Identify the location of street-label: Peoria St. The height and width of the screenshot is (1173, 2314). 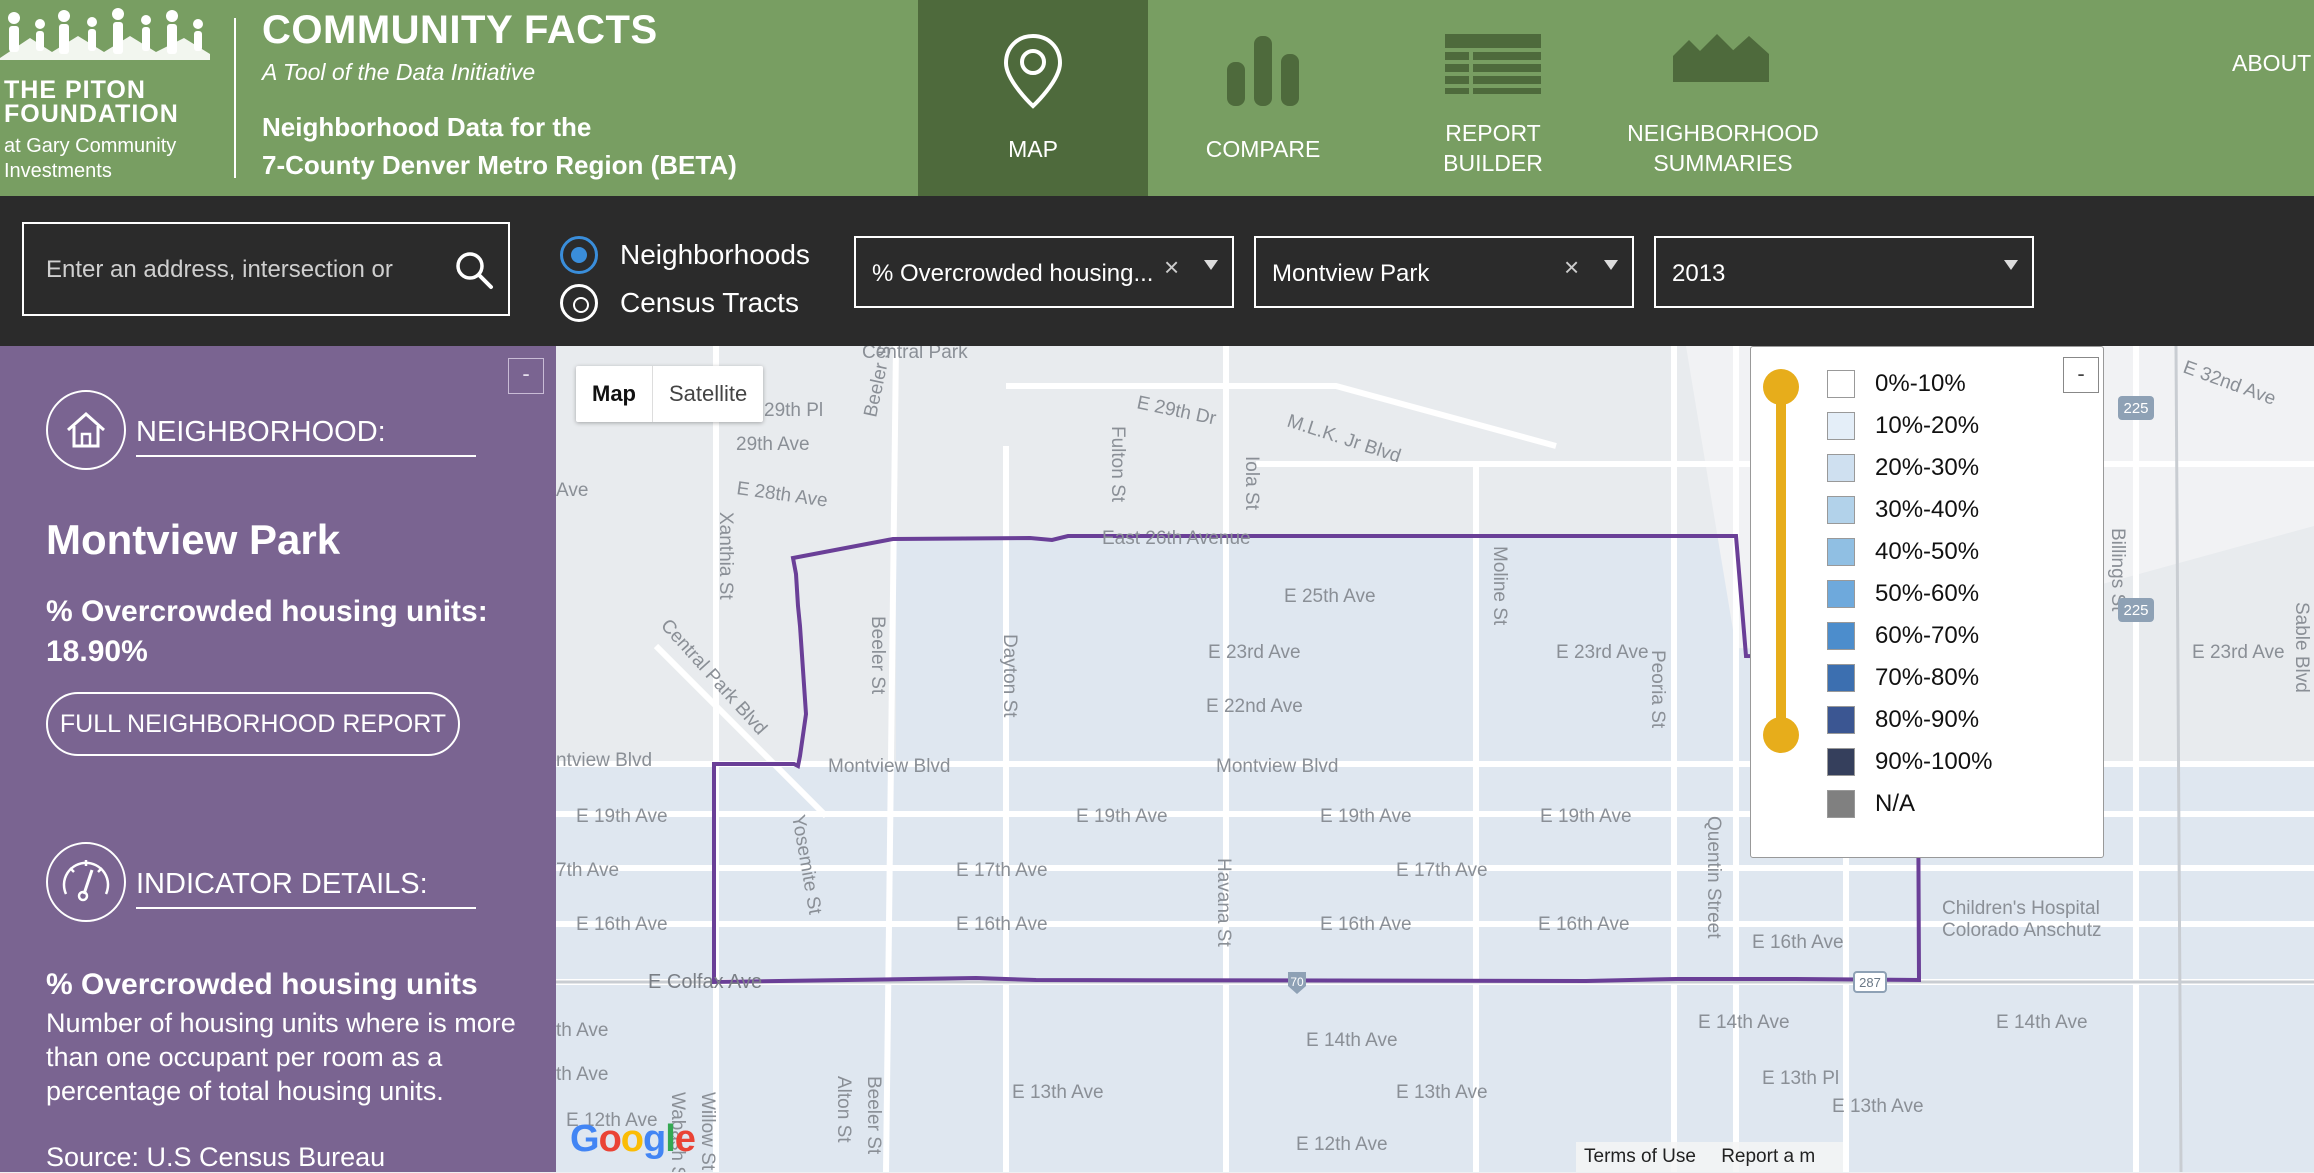
(1657, 689).